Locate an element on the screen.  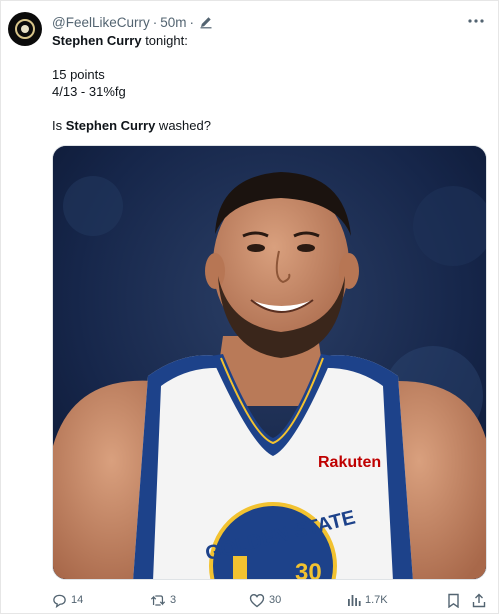
share-icon is located at coordinates (479, 600).